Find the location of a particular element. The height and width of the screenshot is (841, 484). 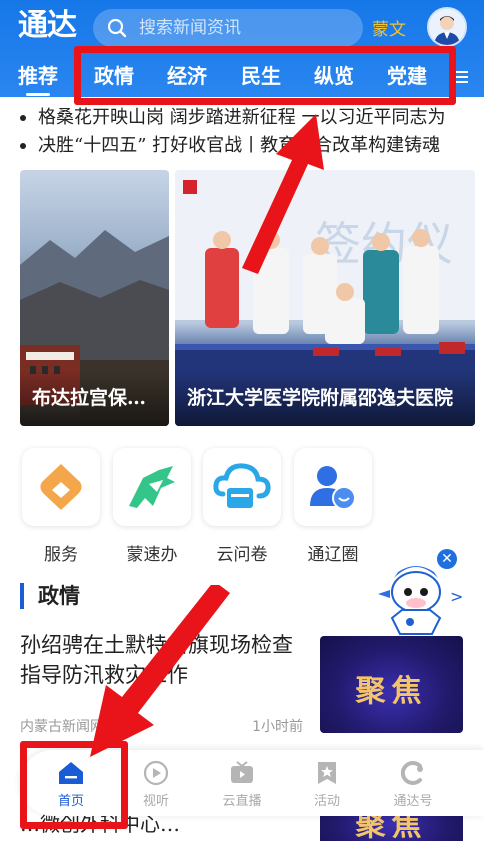

search-icon is located at coordinates (117, 28).